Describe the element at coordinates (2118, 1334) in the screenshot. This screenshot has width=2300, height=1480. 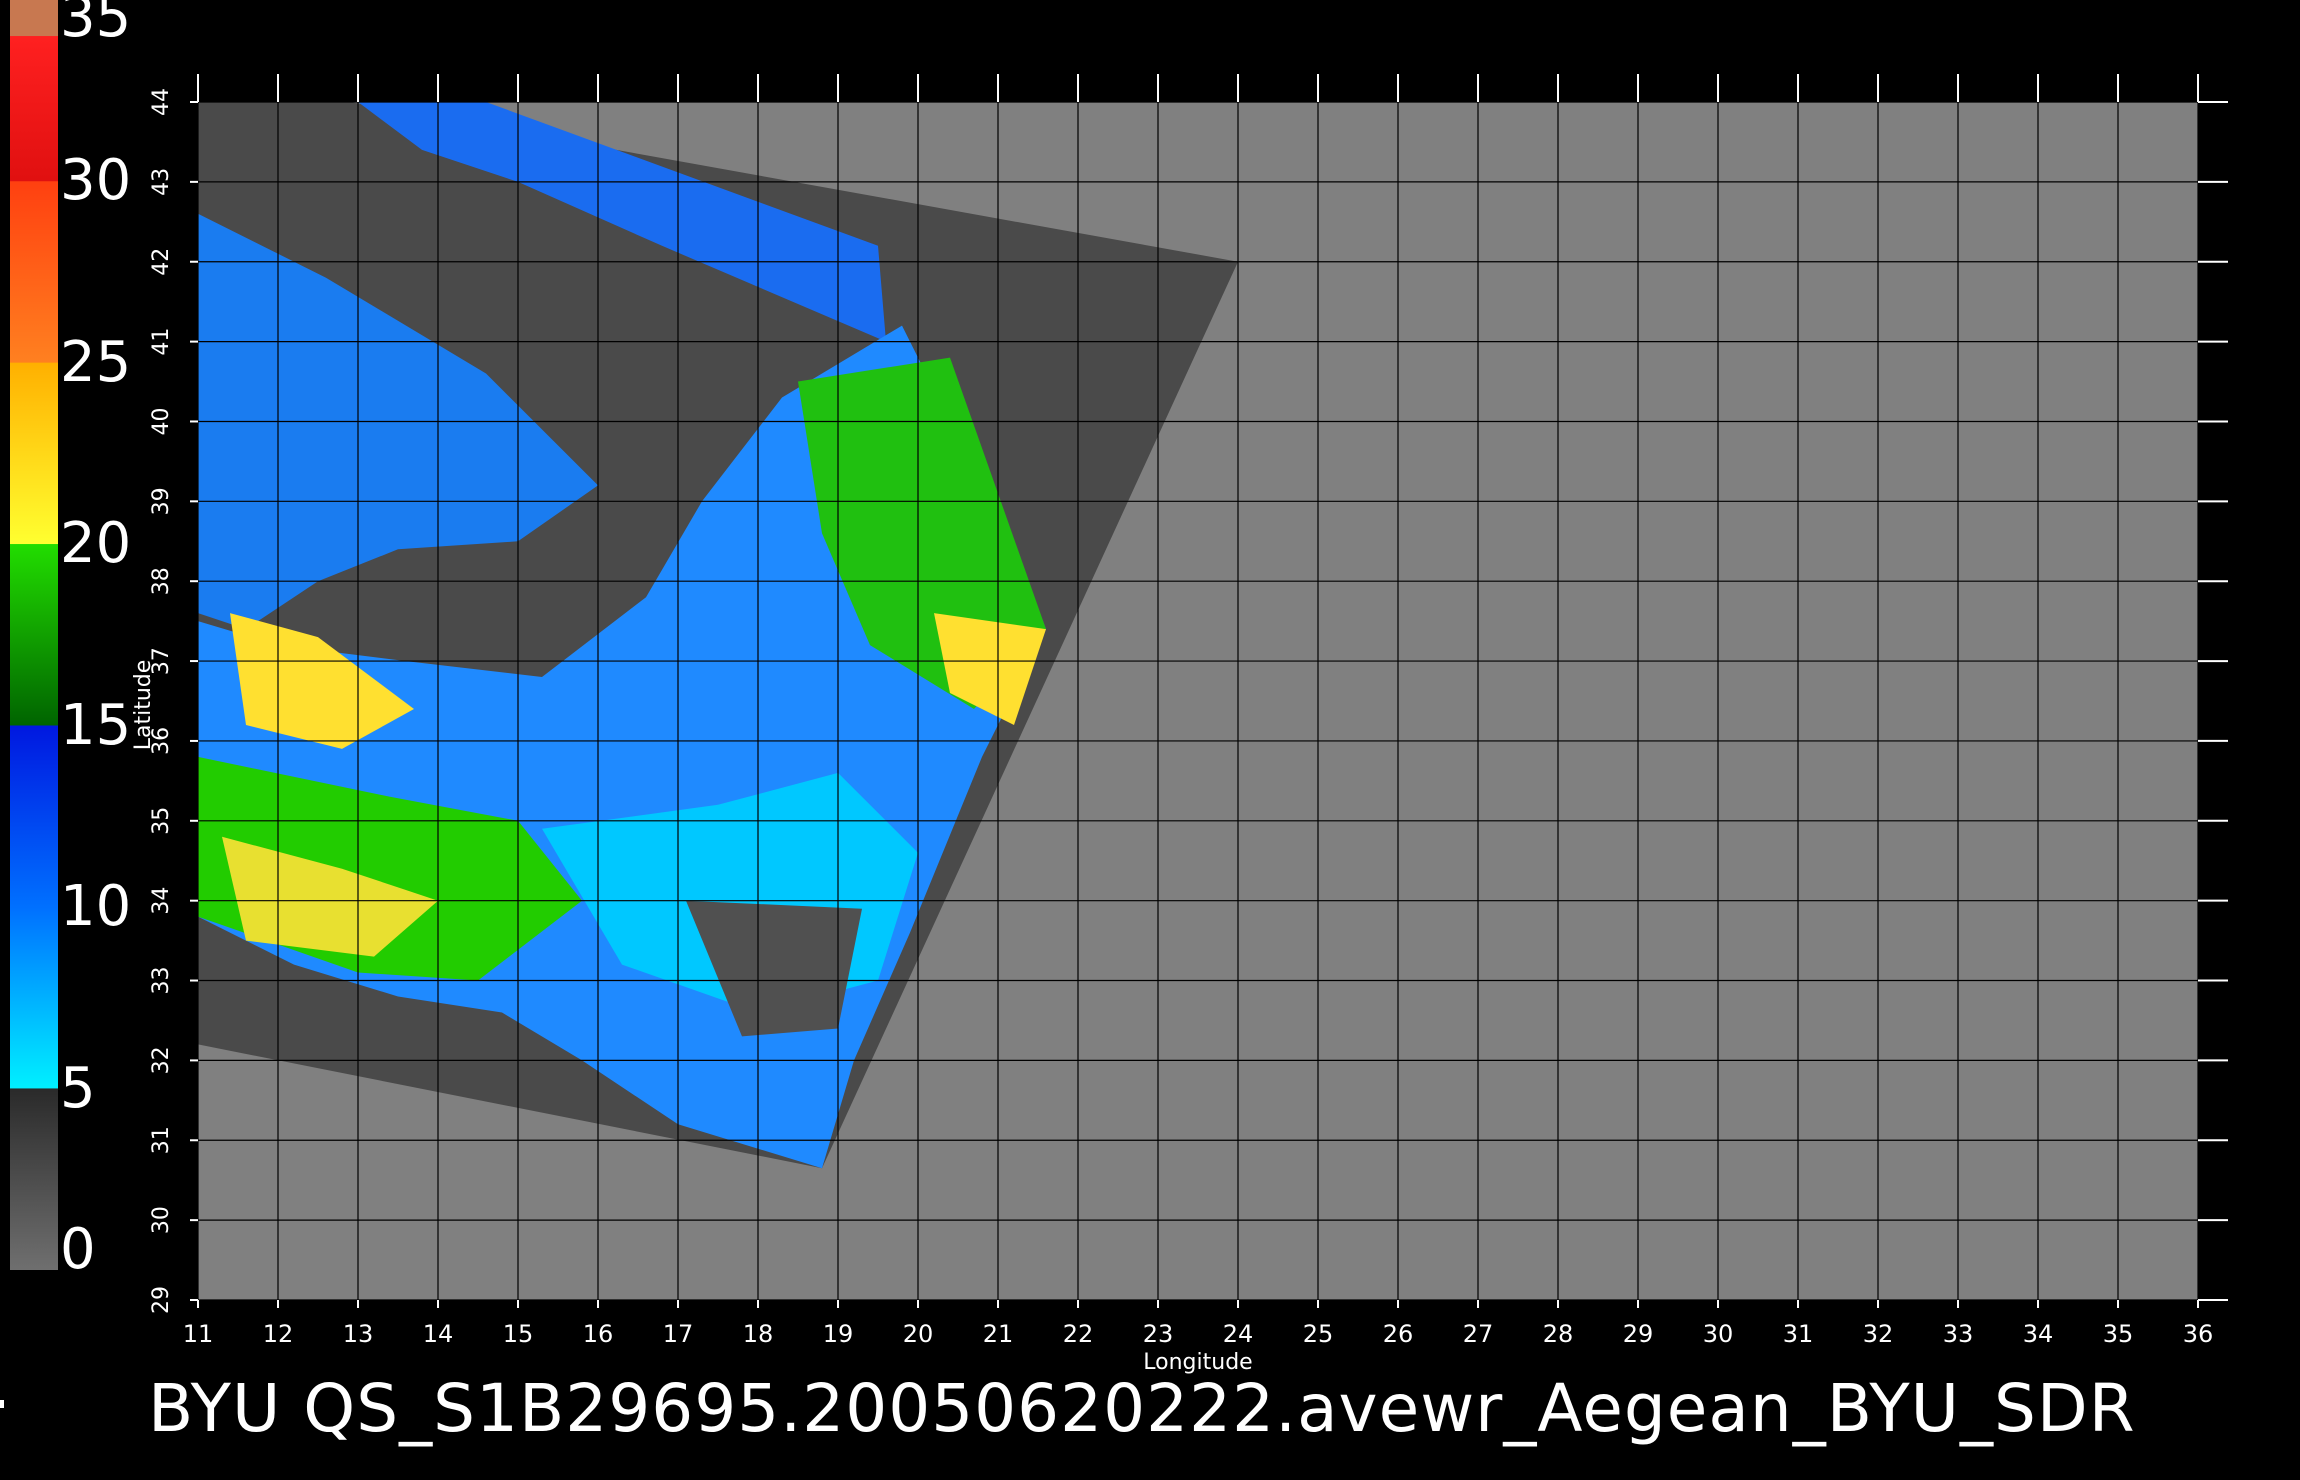
I see `x-tick-label: 35` at that location.